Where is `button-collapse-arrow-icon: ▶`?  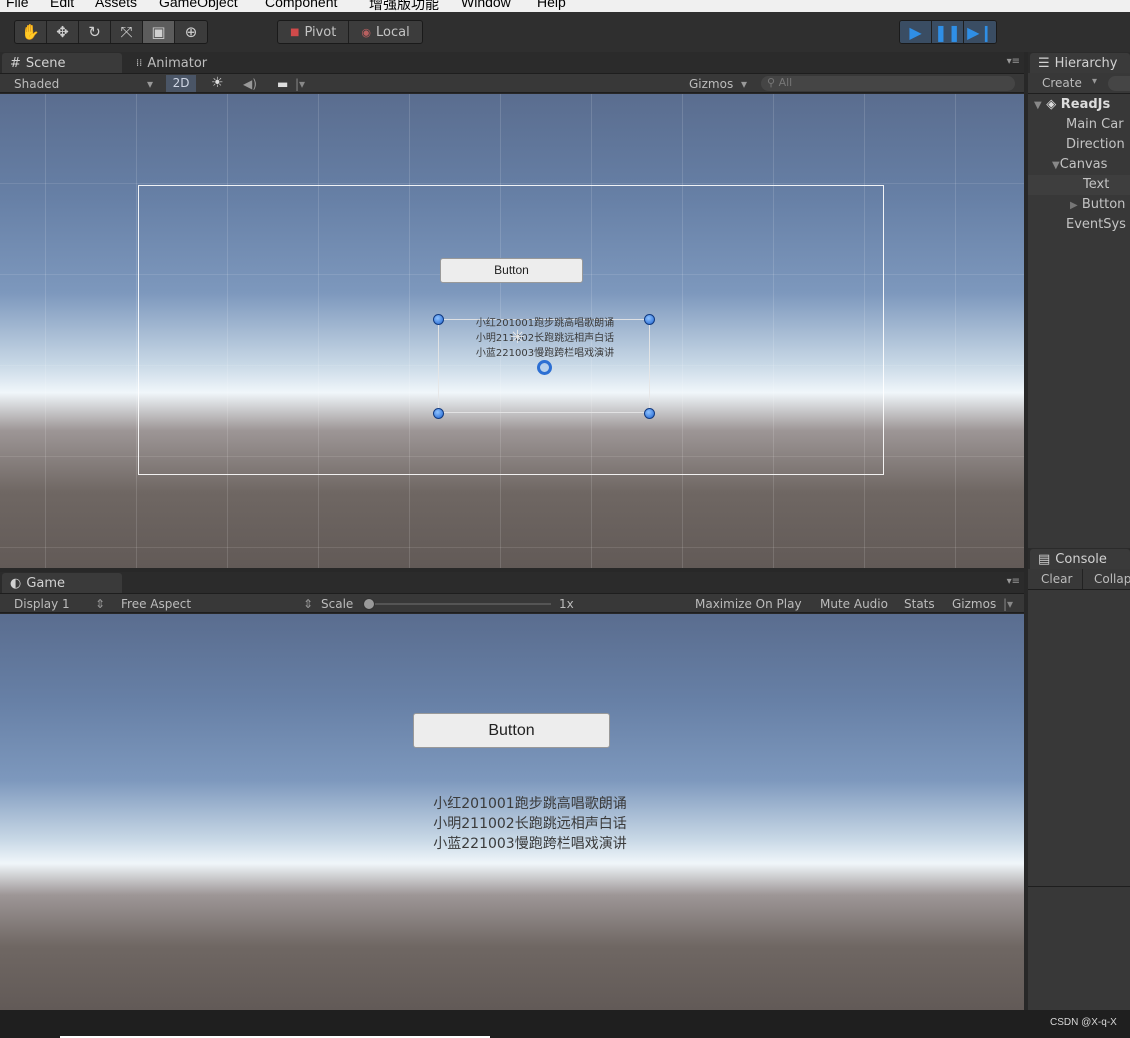
button-collapse-arrow-icon: ▶ is located at coordinates (1074, 205).